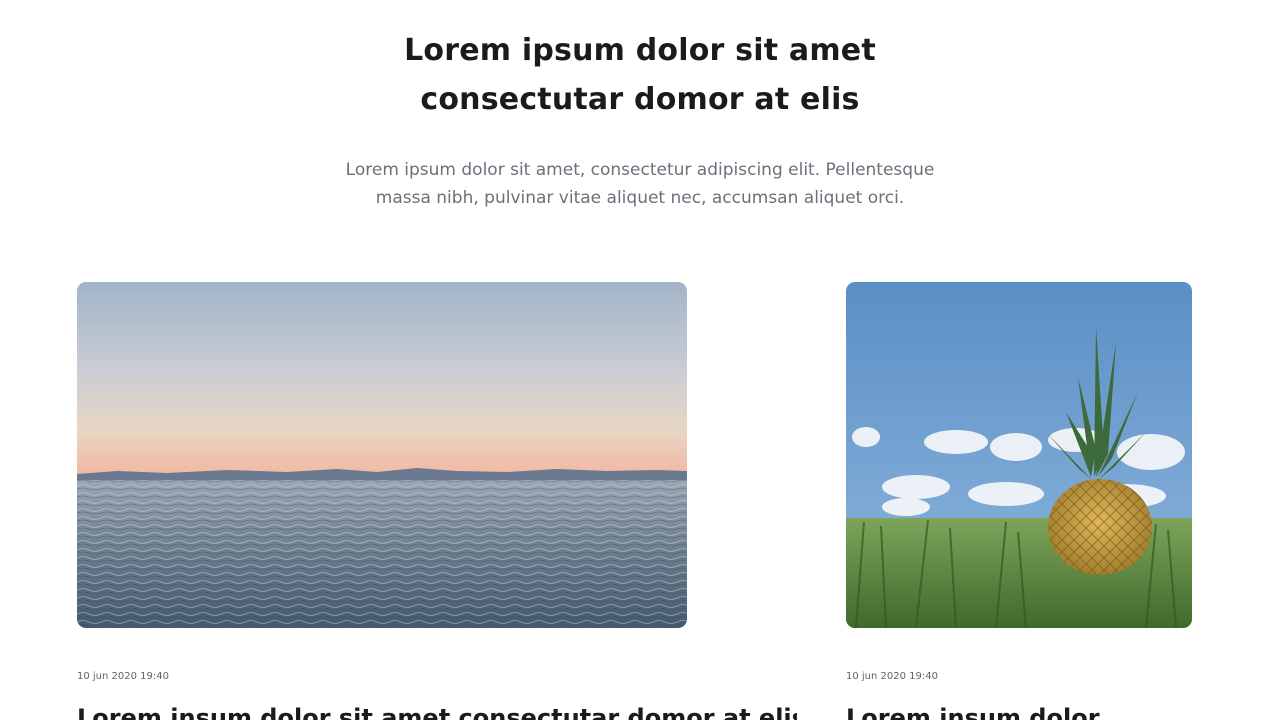 This screenshot has height=720, width=1280. I want to click on section-heading-line-2: consectutar domor at elis, so click(640, 99).